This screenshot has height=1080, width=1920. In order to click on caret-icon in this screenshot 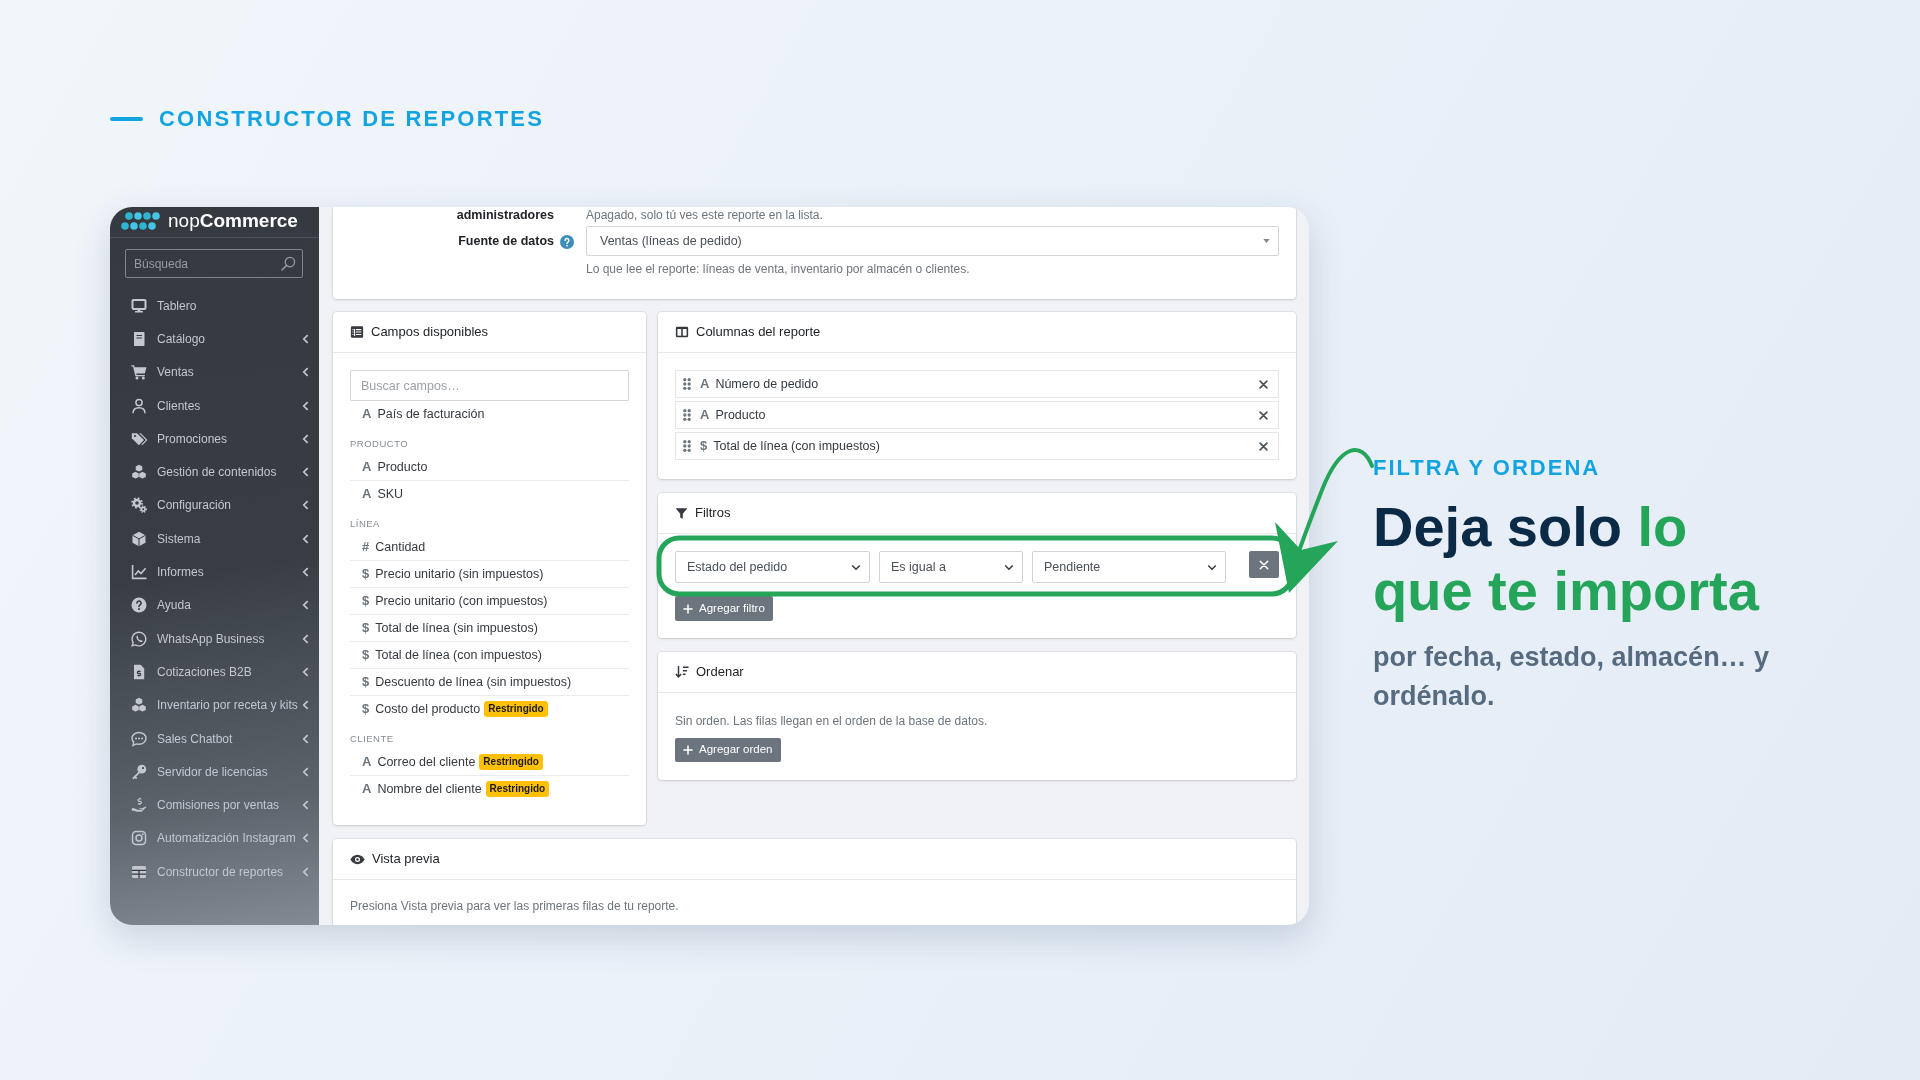, I will do `click(1266, 241)`.